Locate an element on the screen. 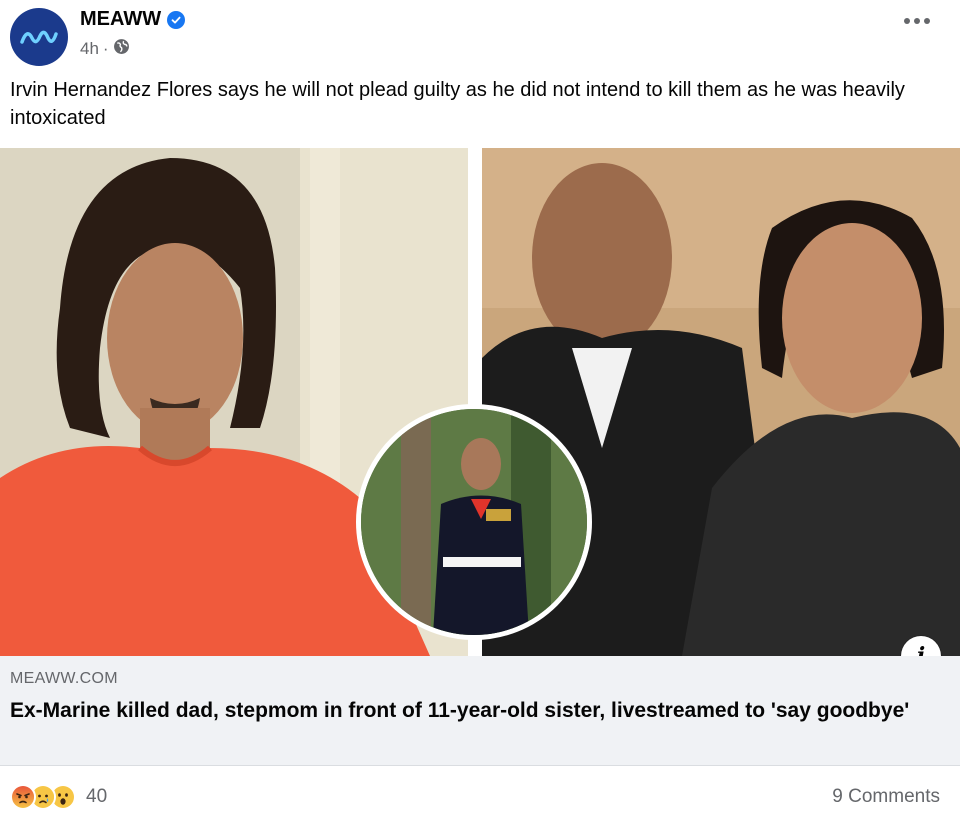 This screenshot has height=822, width=960. post-meta: 4h · is located at coordinates (105, 49).